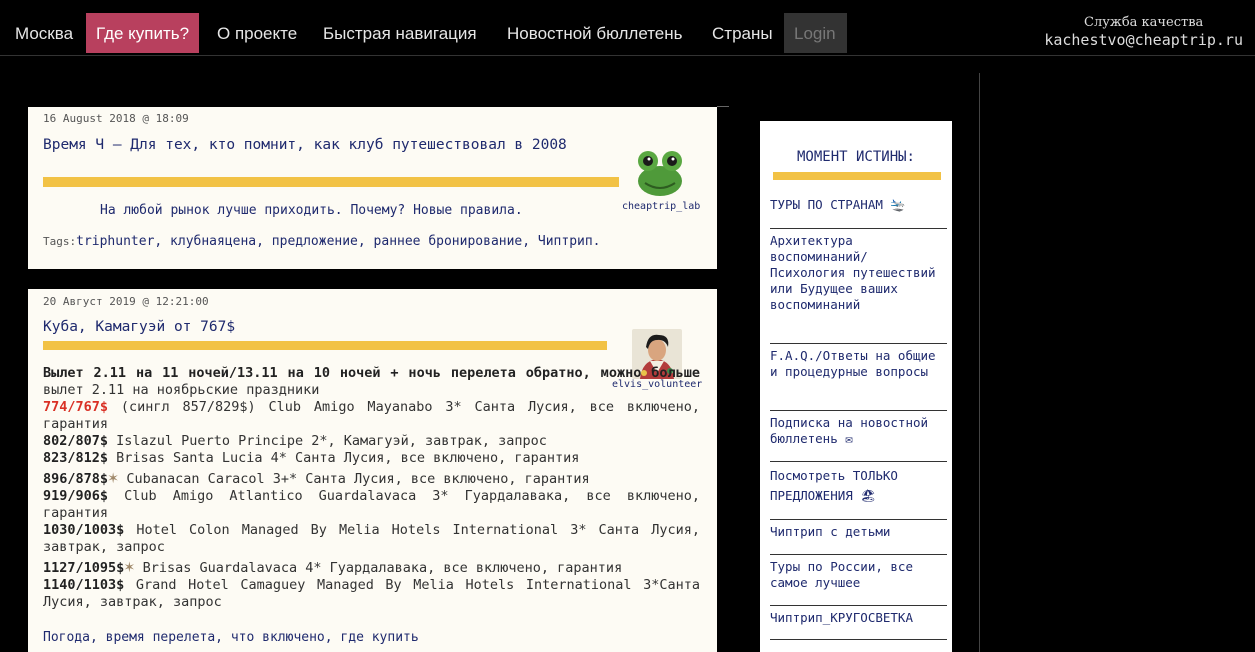  I want to click on sidebar-item-tours-by-country: ТУРЫ ПО СТРАНАМ 🛬, so click(860, 205).